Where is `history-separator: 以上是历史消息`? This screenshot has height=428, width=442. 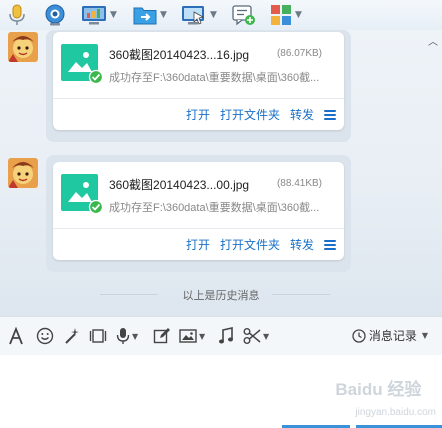
history-separator: 以上是历史消息 is located at coordinates (221, 294).